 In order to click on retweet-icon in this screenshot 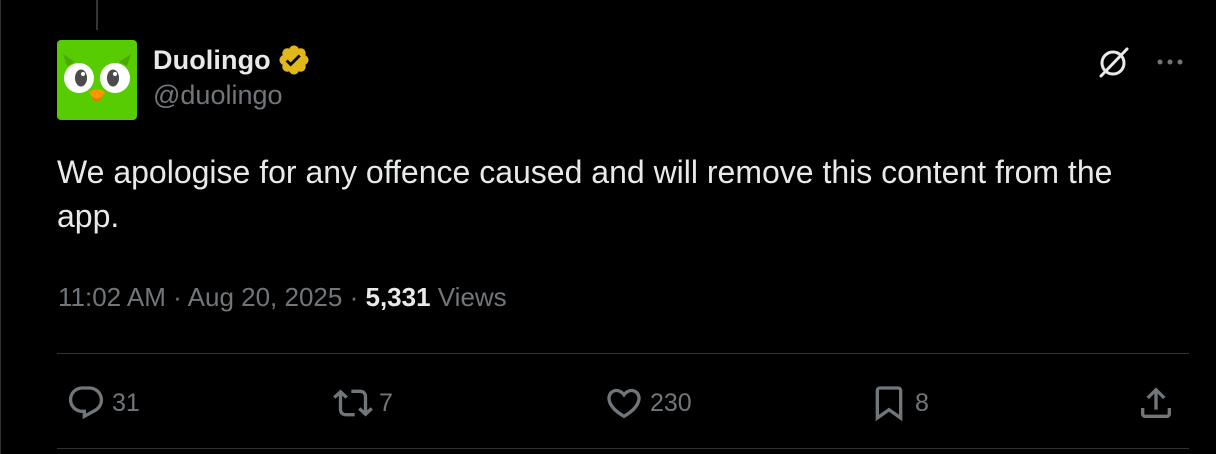, I will do `click(353, 403)`.